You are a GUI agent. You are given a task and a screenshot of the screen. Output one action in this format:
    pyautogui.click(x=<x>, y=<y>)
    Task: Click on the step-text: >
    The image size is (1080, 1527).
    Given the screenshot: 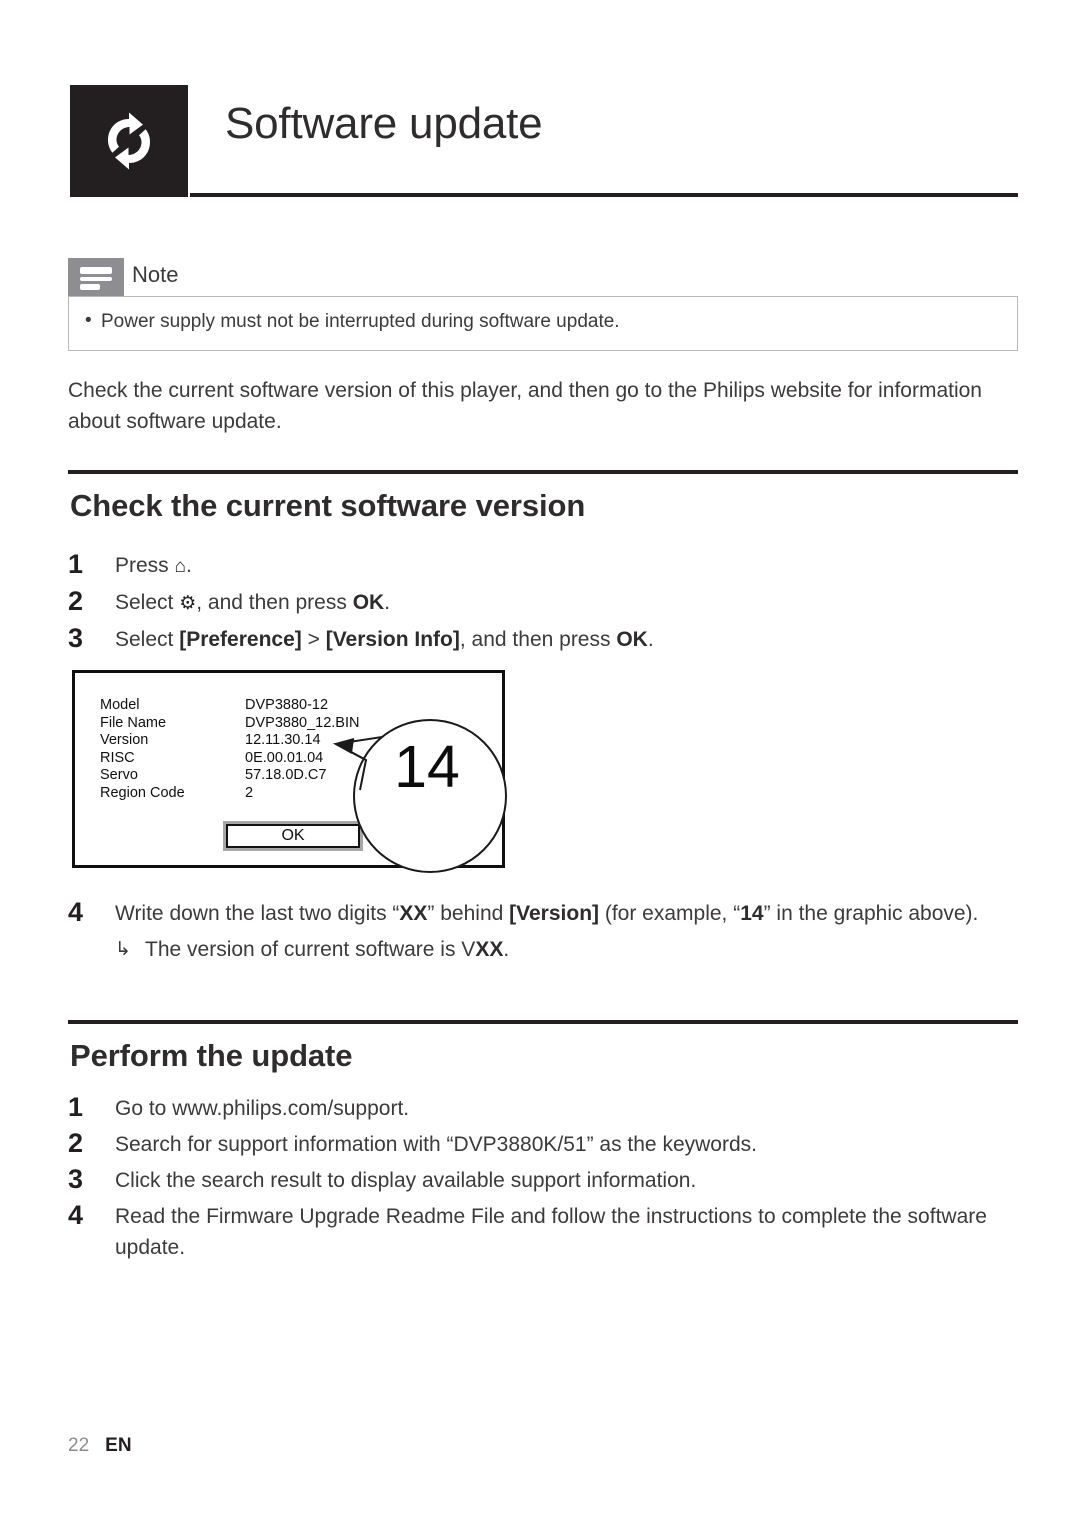 What is the action you would take?
    pyautogui.click(x=313, y=639)
    